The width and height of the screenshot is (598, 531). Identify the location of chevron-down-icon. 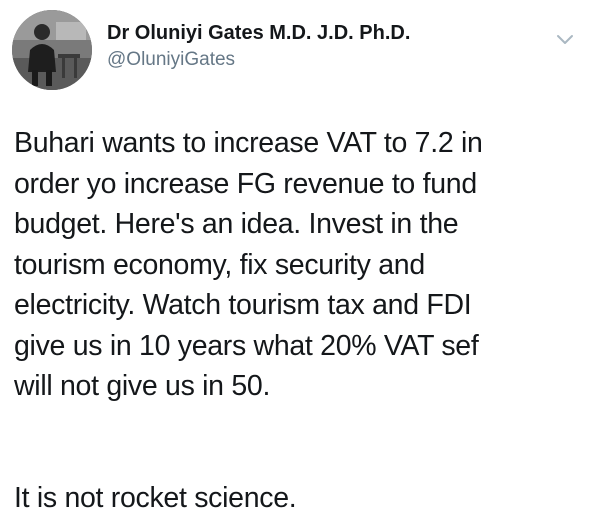
(565, 39).